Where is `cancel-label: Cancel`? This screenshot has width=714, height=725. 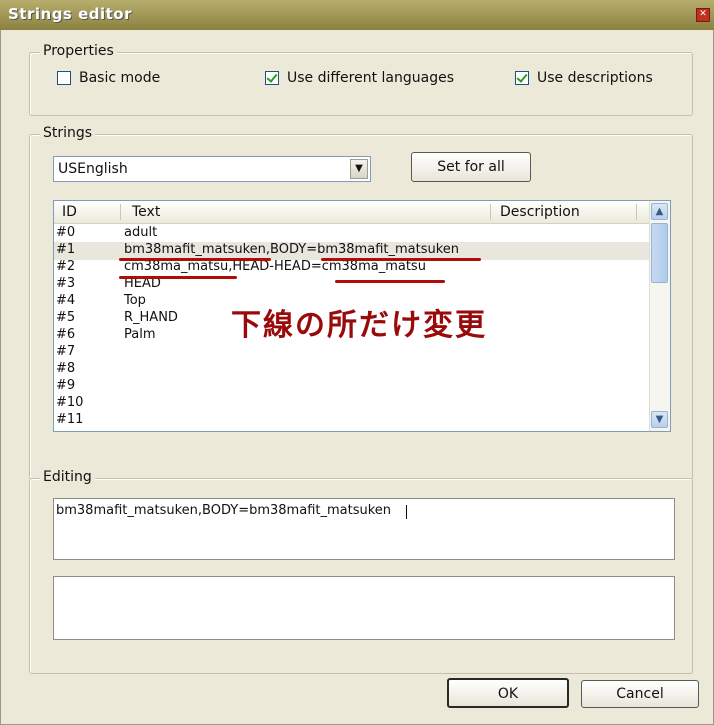
cancel-label: Cancel is located at coordinates (640, 694).